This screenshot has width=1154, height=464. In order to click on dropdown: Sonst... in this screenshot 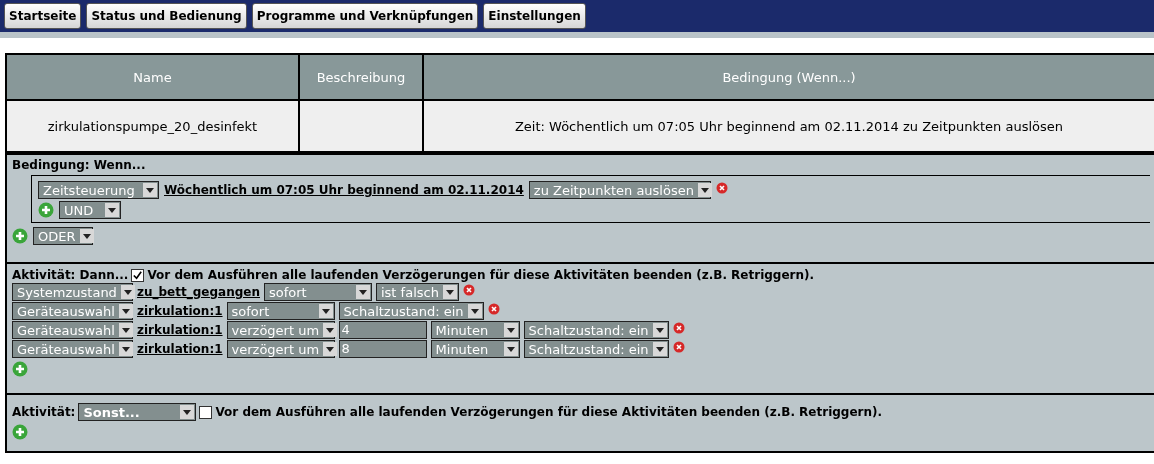, I will do `click(137, 412)`.